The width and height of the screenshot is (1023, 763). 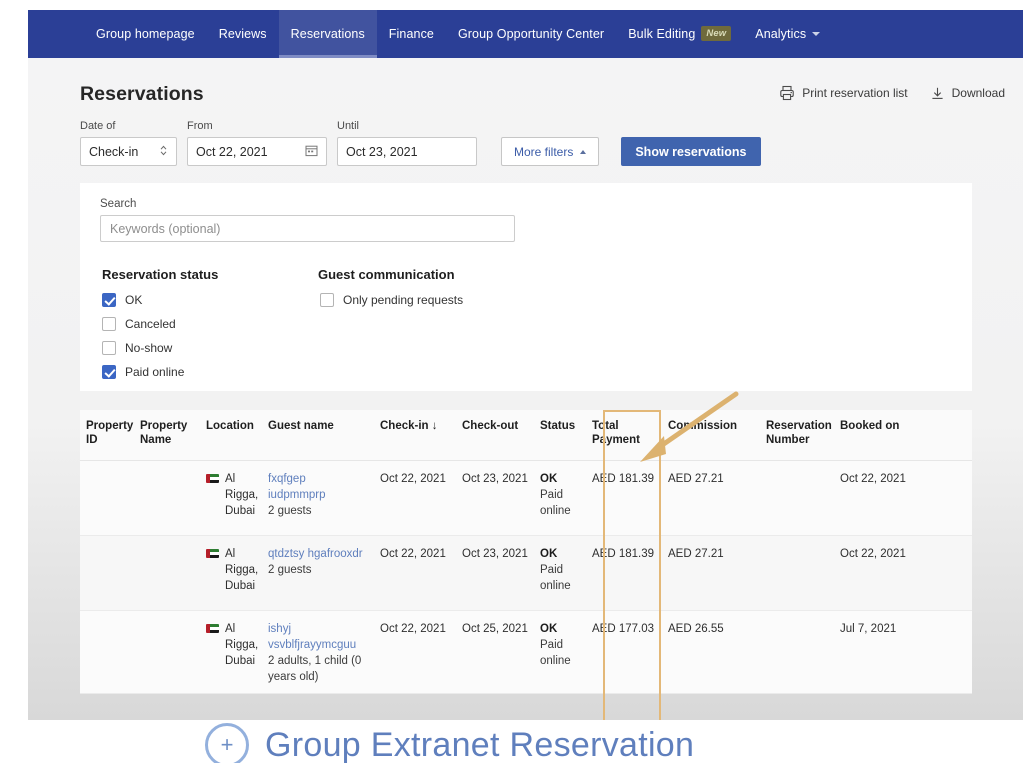 I want to click on more-filters-label: More filters, so click(x=544, y=151).